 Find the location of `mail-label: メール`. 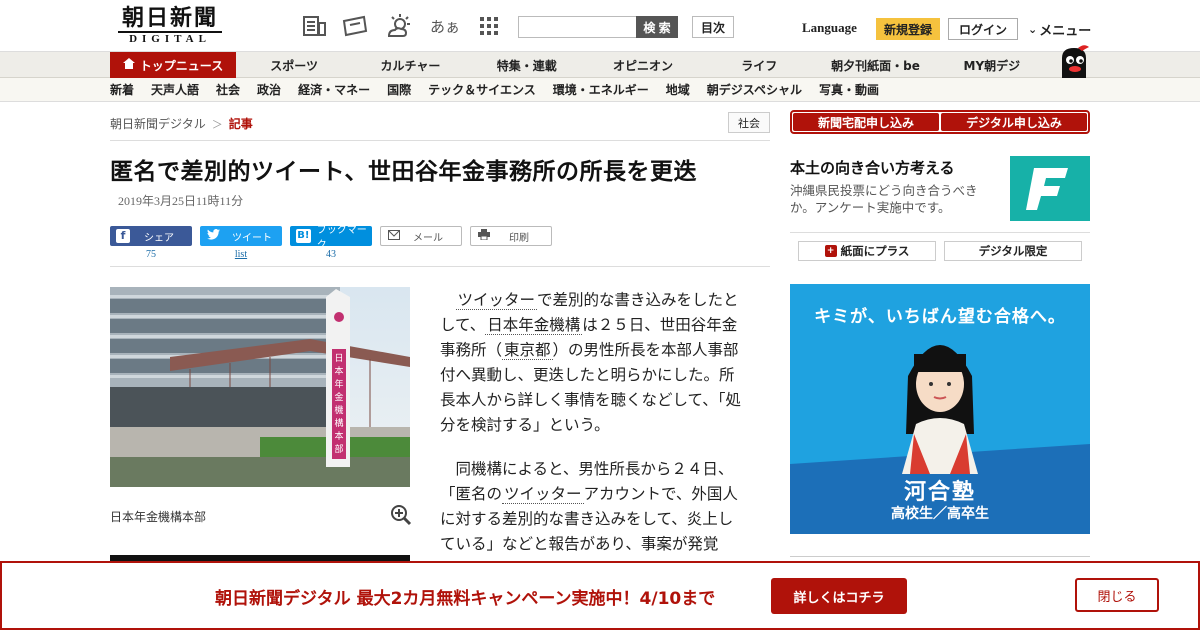

mail-label: メール is located at coordinates (428, 238).